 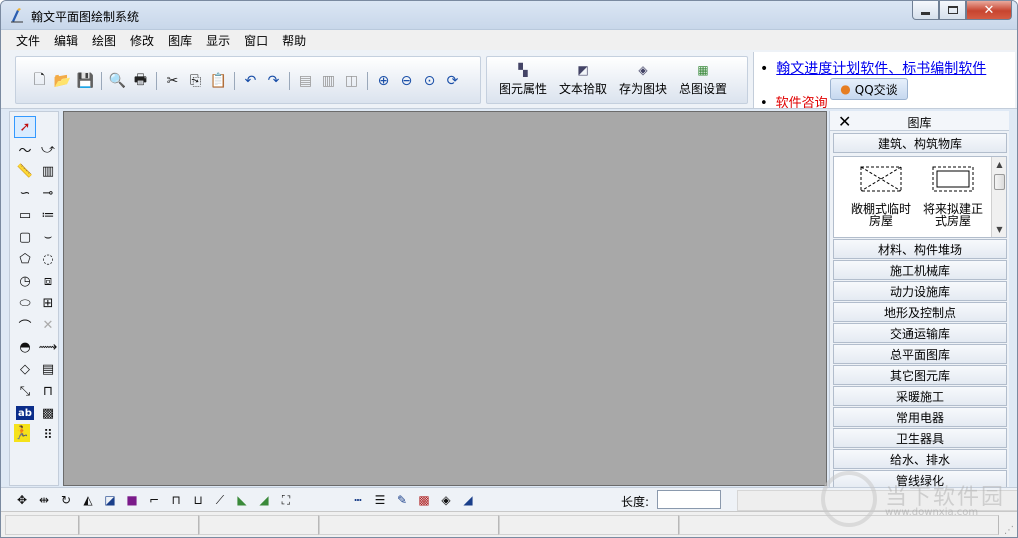 I want to click on gate-structure-icon: ⊓, so click(x=48, y=391).